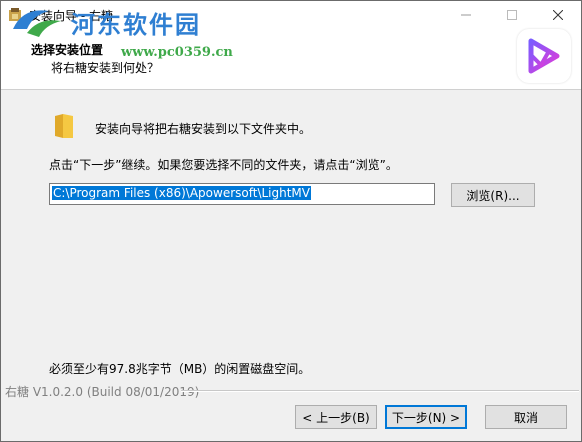 The width and height of the screenshot is (582, 442). Describe the element at coordinates (426, 417) in the screenshot. I see `next-button: 下一步(N) >` at that location.